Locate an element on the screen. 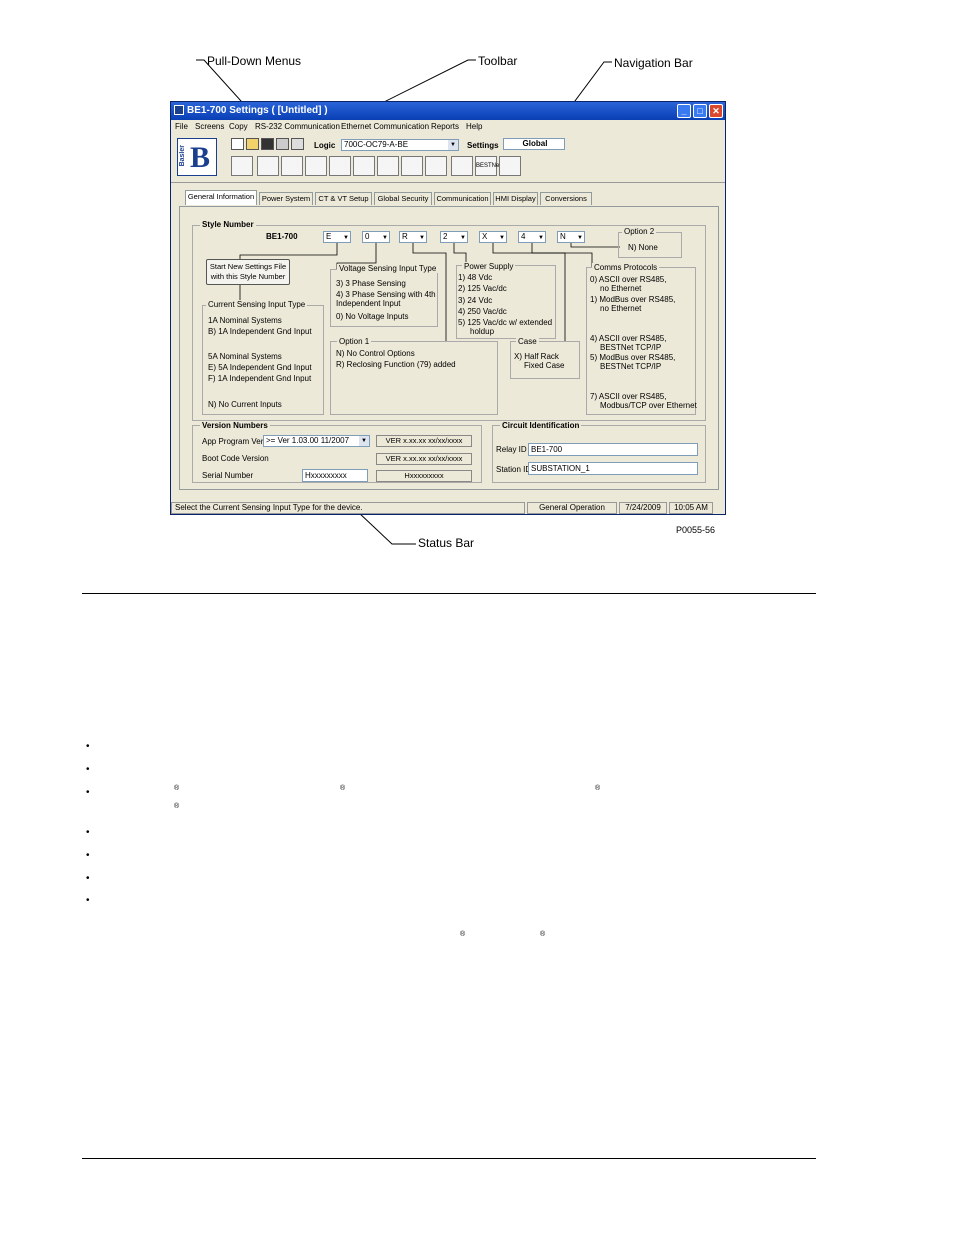  open-folder-icon is located at coordinates (252, 144).